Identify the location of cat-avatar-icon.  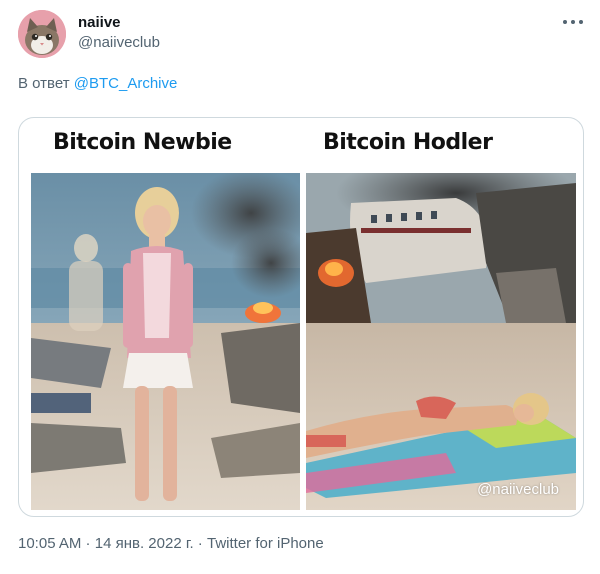
(42, 34).